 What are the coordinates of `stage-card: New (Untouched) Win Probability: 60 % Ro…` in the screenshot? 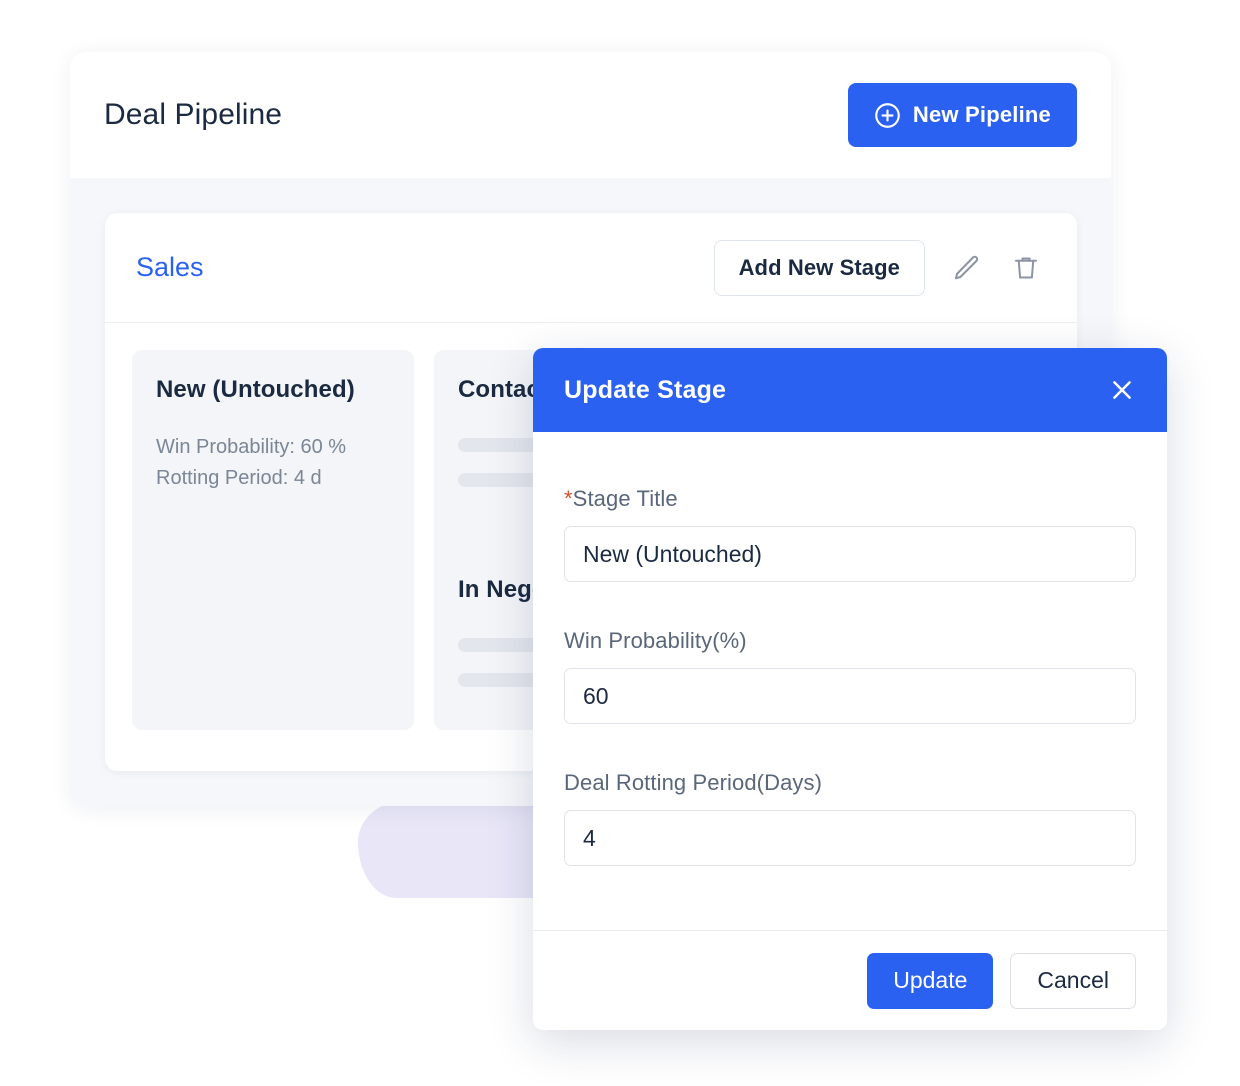 It's located at (273, 540).